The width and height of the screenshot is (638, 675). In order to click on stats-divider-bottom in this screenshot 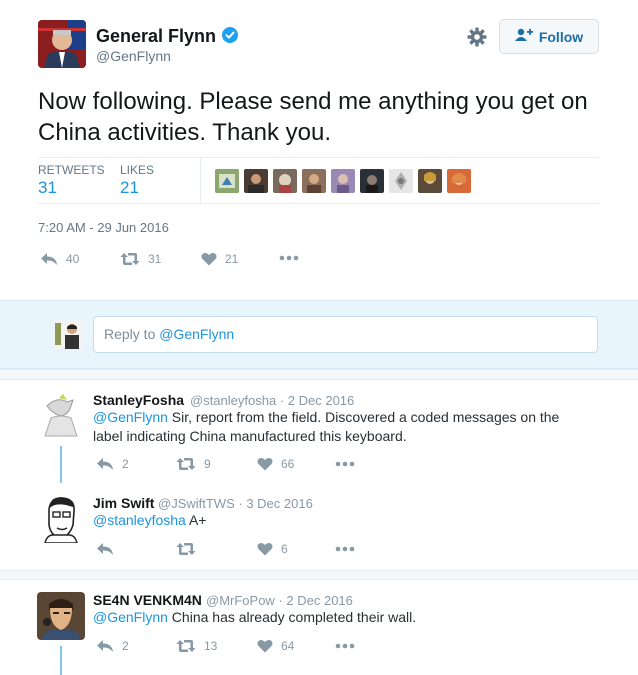, I will do `click(318, 203)`.